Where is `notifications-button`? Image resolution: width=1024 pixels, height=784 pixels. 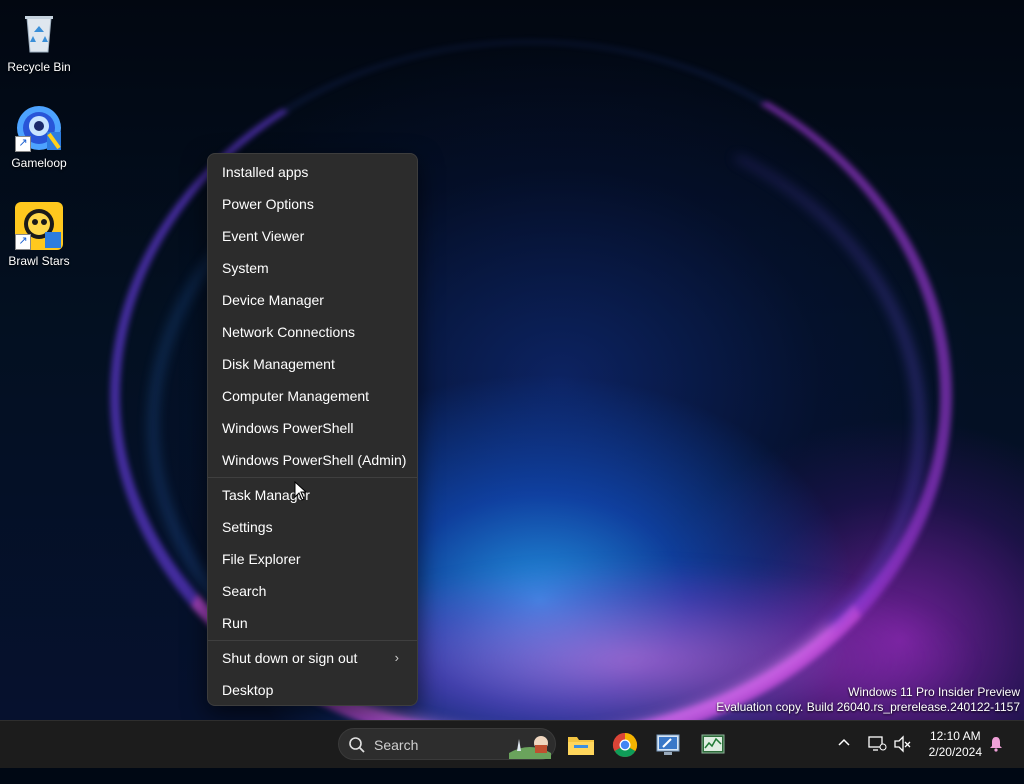 notifications-button is located at coordinates (996, 760).